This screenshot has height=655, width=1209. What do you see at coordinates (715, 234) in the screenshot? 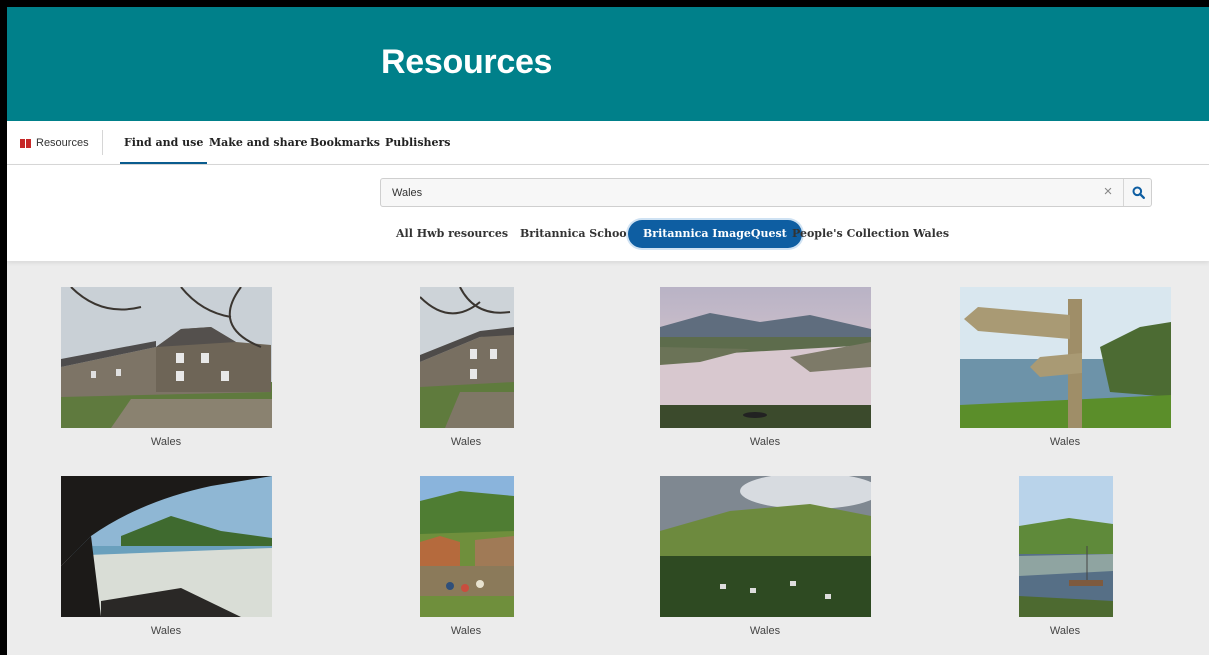
I see `tab-britannica-imagequest: Britannica ImageQuest` at bounding box center [715, 234].